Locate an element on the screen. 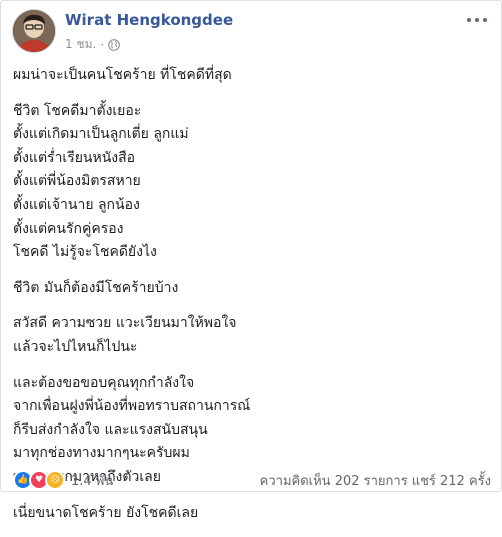 This screenshot has height=537, width=502. share-count: แชร์ 212 ครั้ง is located at coordinates (451, 480).